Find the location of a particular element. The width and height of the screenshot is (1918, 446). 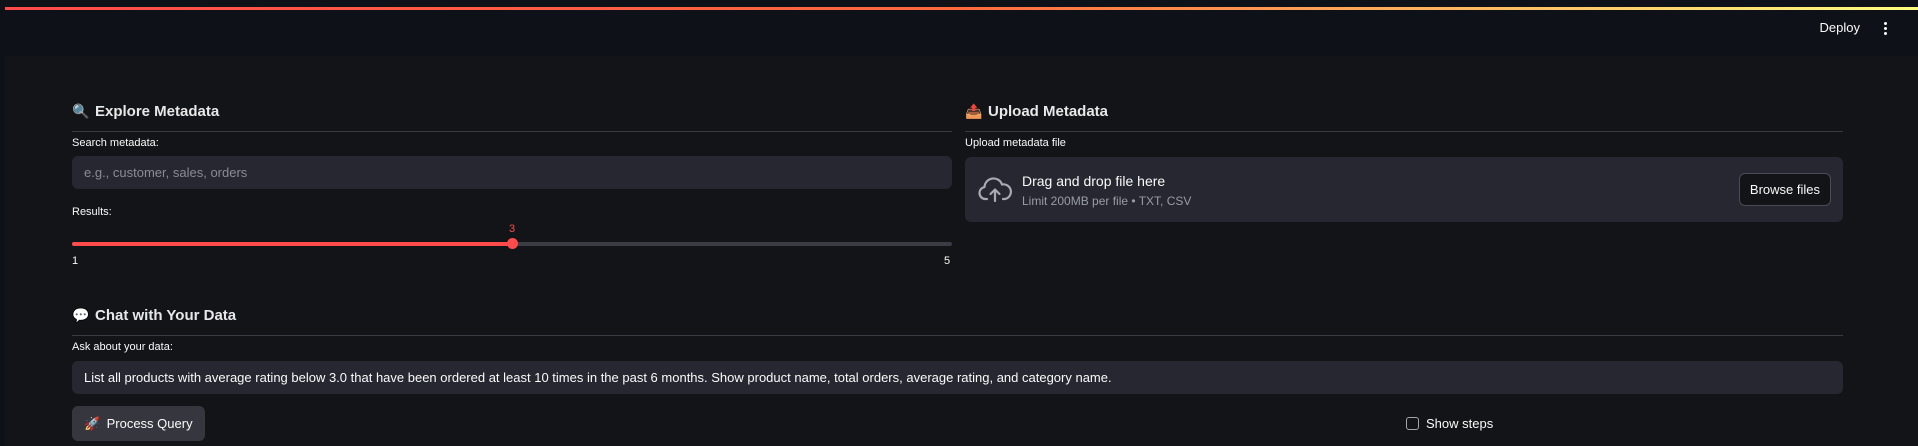

dropzone-title: Drag and drop file here is located at coordinates (1094, 181).